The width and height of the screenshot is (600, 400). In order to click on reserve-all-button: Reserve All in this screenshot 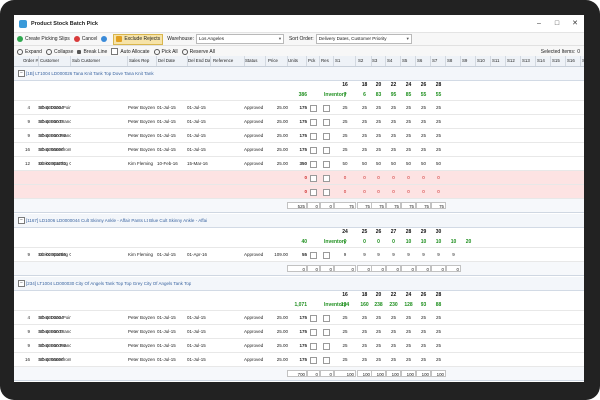, I will do `click(198, 51)`.